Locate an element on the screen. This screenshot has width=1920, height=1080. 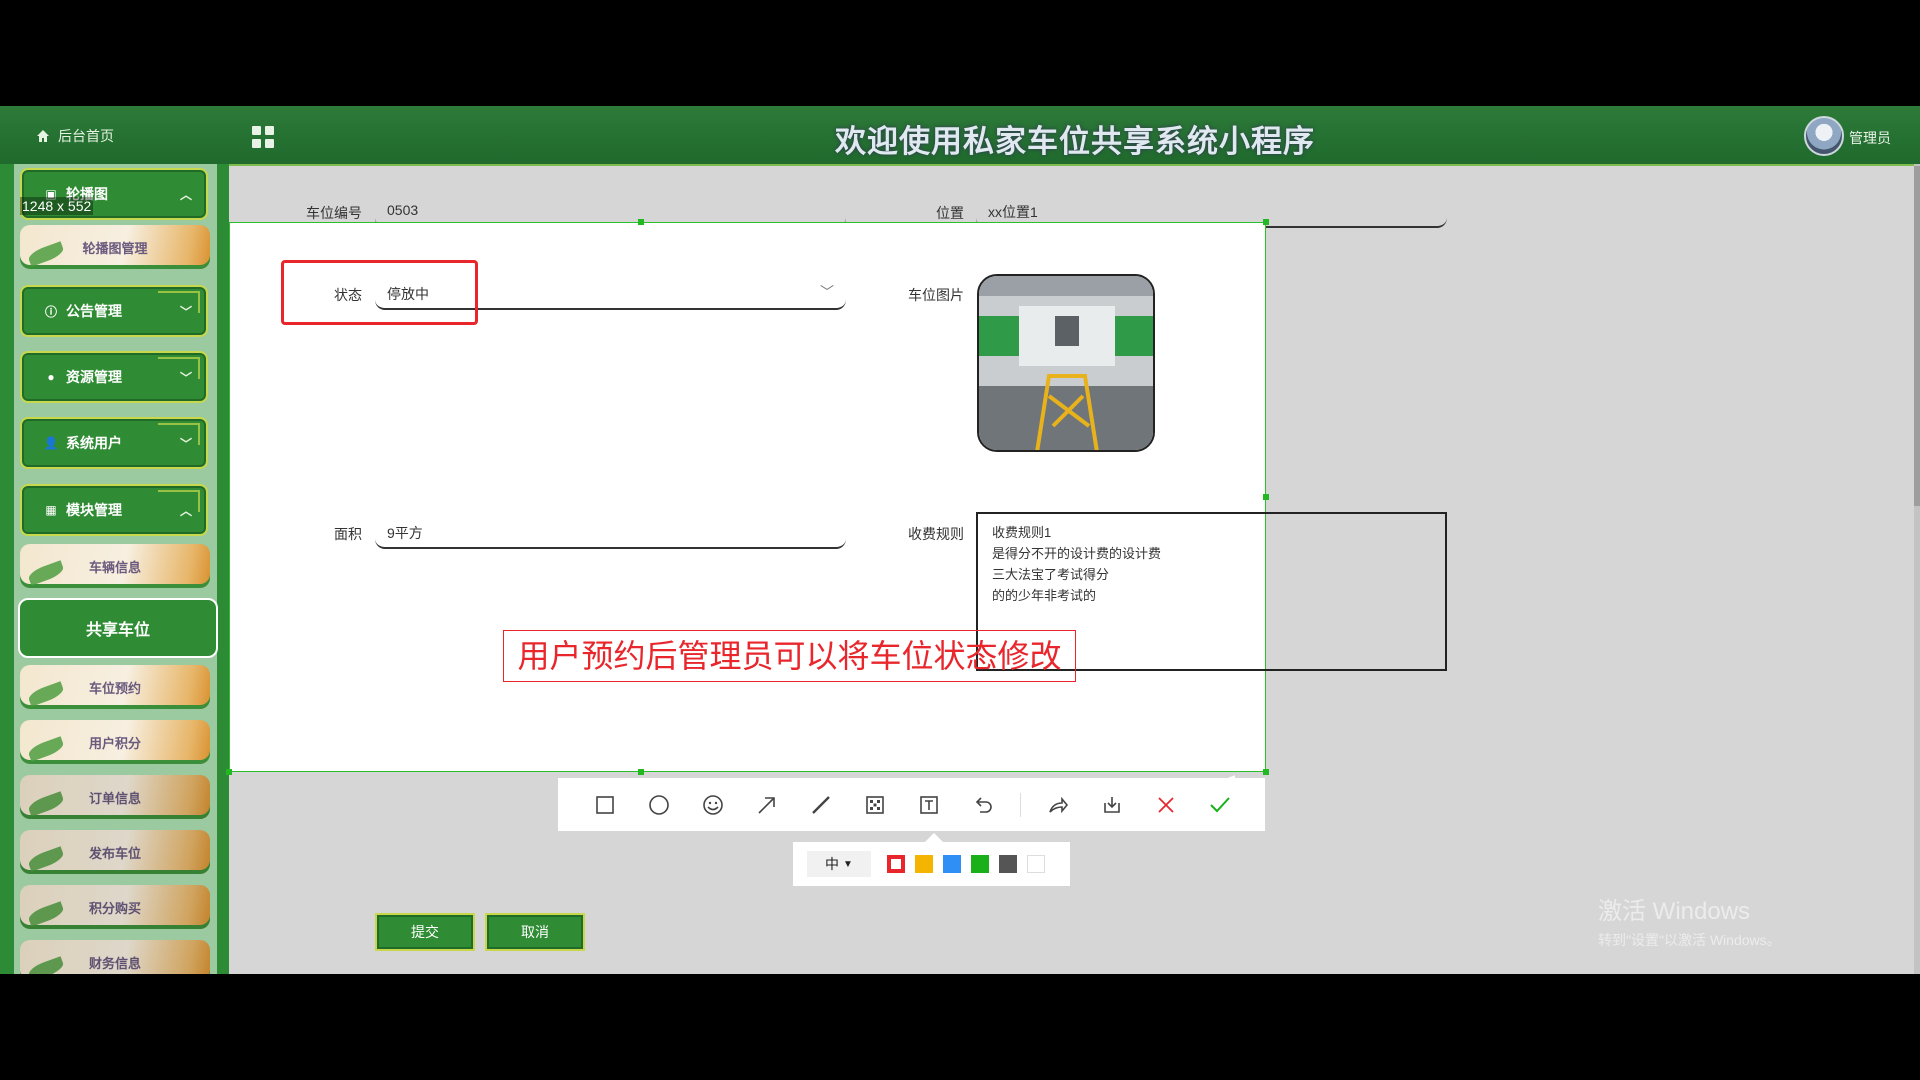
mosaic-tool-icon is located at coordinates (875, 804).